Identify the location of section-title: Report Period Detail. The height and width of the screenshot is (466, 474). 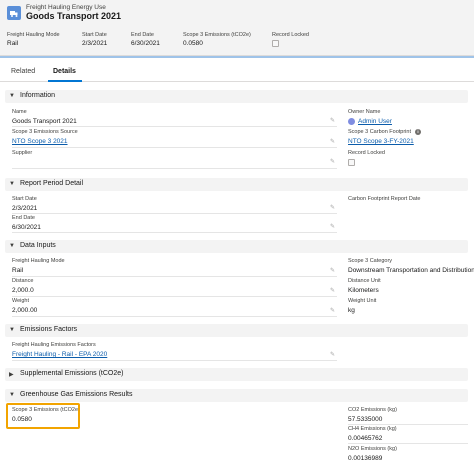
(52, 183).